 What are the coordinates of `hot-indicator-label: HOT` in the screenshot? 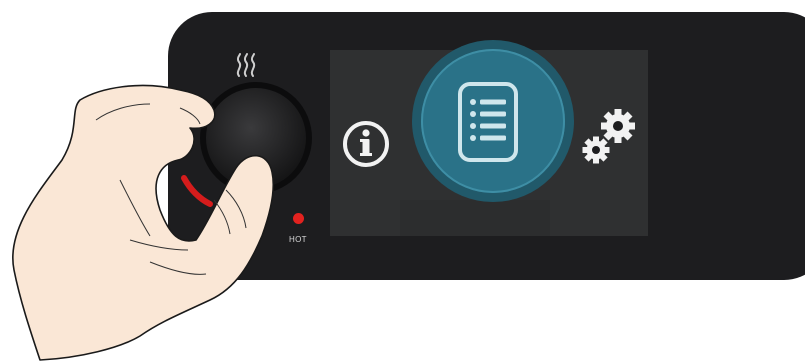 It's located at (298, 239).